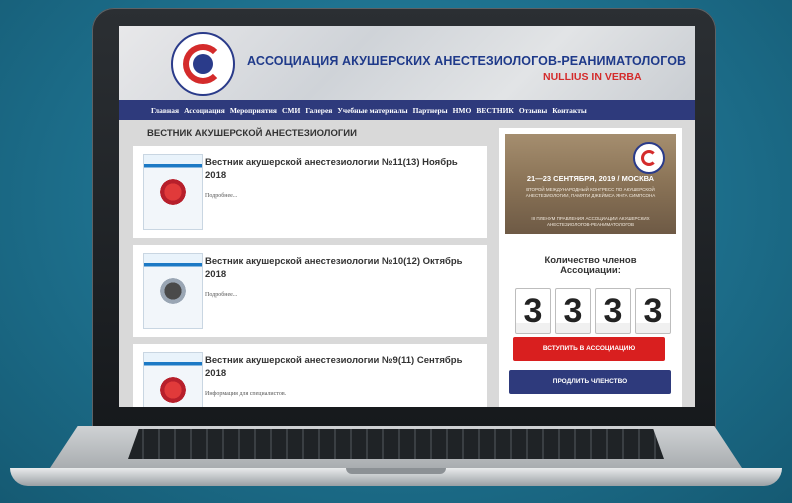  I want to click on nav-item-materials: Учебные материалы, so click(372, 110).